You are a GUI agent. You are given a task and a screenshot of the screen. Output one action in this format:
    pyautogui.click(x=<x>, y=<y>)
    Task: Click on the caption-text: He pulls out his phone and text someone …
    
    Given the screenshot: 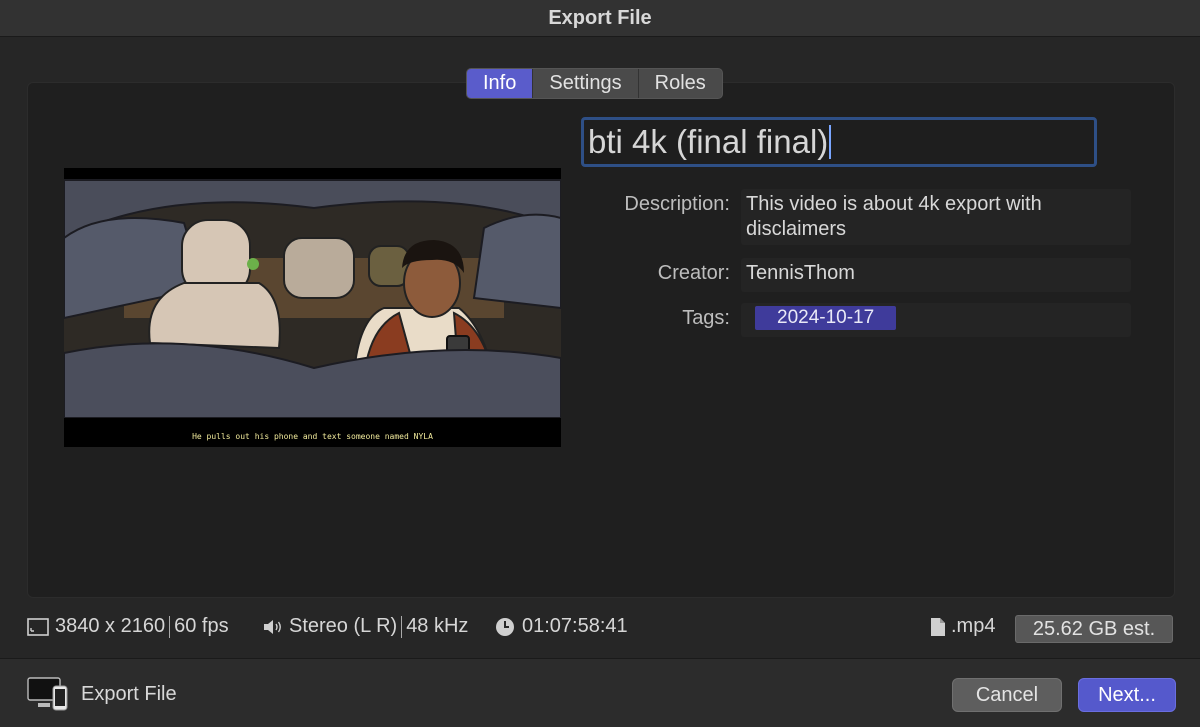 What is the action you would take?
    pyautogui.click(x=312, y=436)
    